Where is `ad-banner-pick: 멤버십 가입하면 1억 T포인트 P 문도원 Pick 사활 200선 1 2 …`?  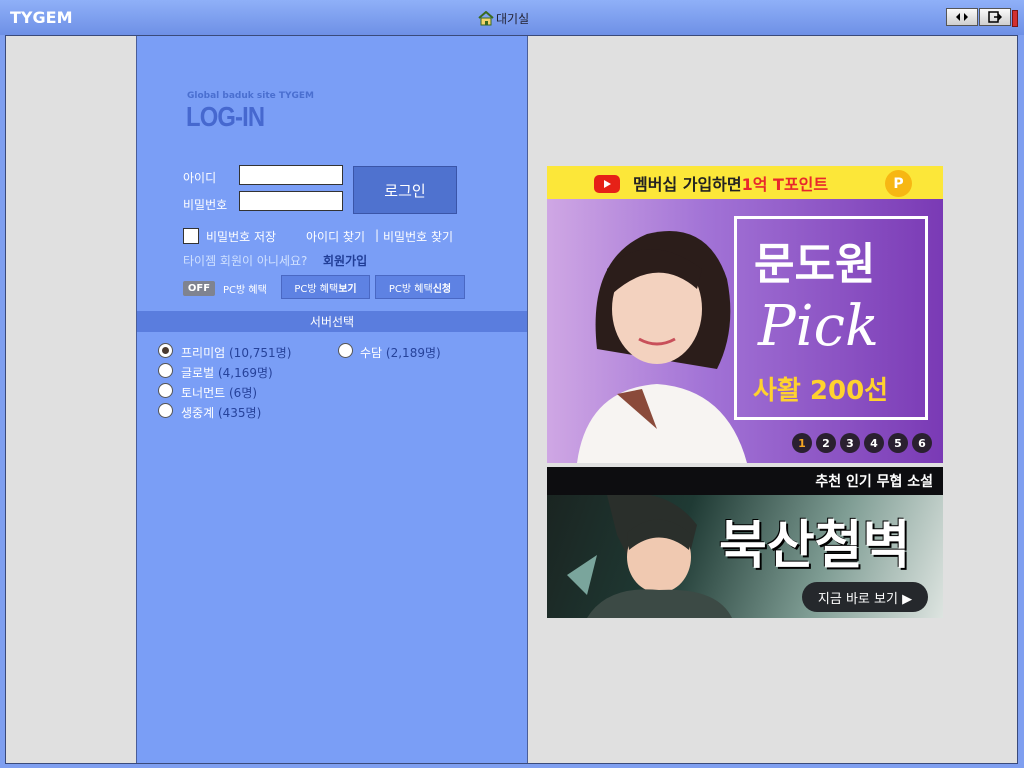 ad-banner-pick: 멤버십 가입하면 1억 T포인트 P 문도원 Pick 사활 200선 1 2 … is located at coordinates (745, 314).